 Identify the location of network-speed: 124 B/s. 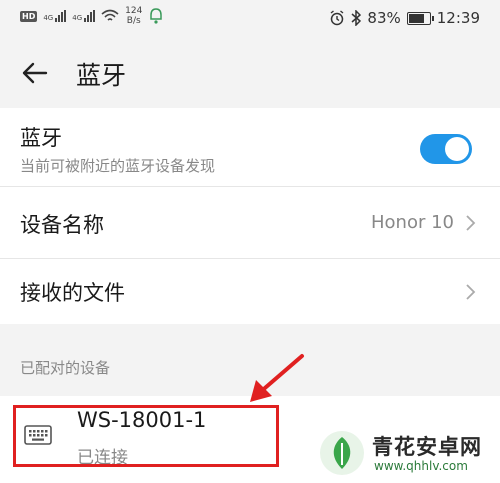
(133, 16).